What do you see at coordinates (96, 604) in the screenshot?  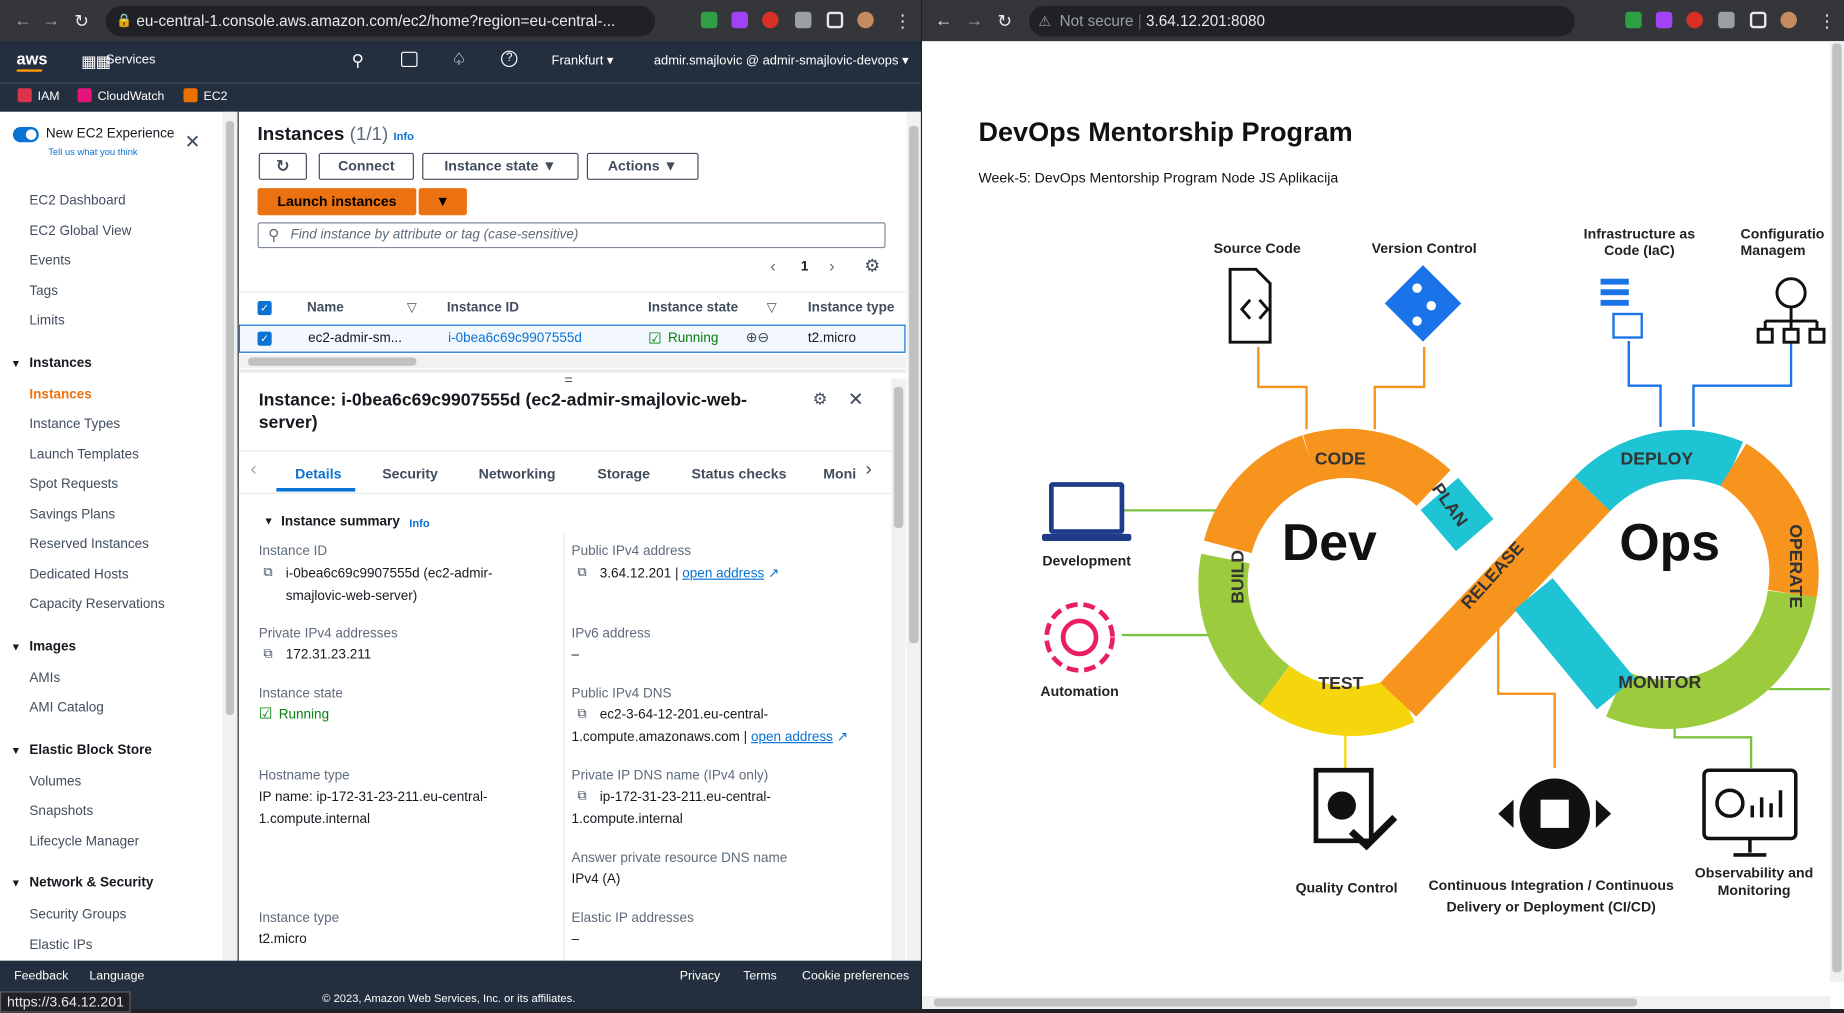 I see `sidebar-item-capacity-reservations: Capacity Reservations` at bounding box center [96, 604].